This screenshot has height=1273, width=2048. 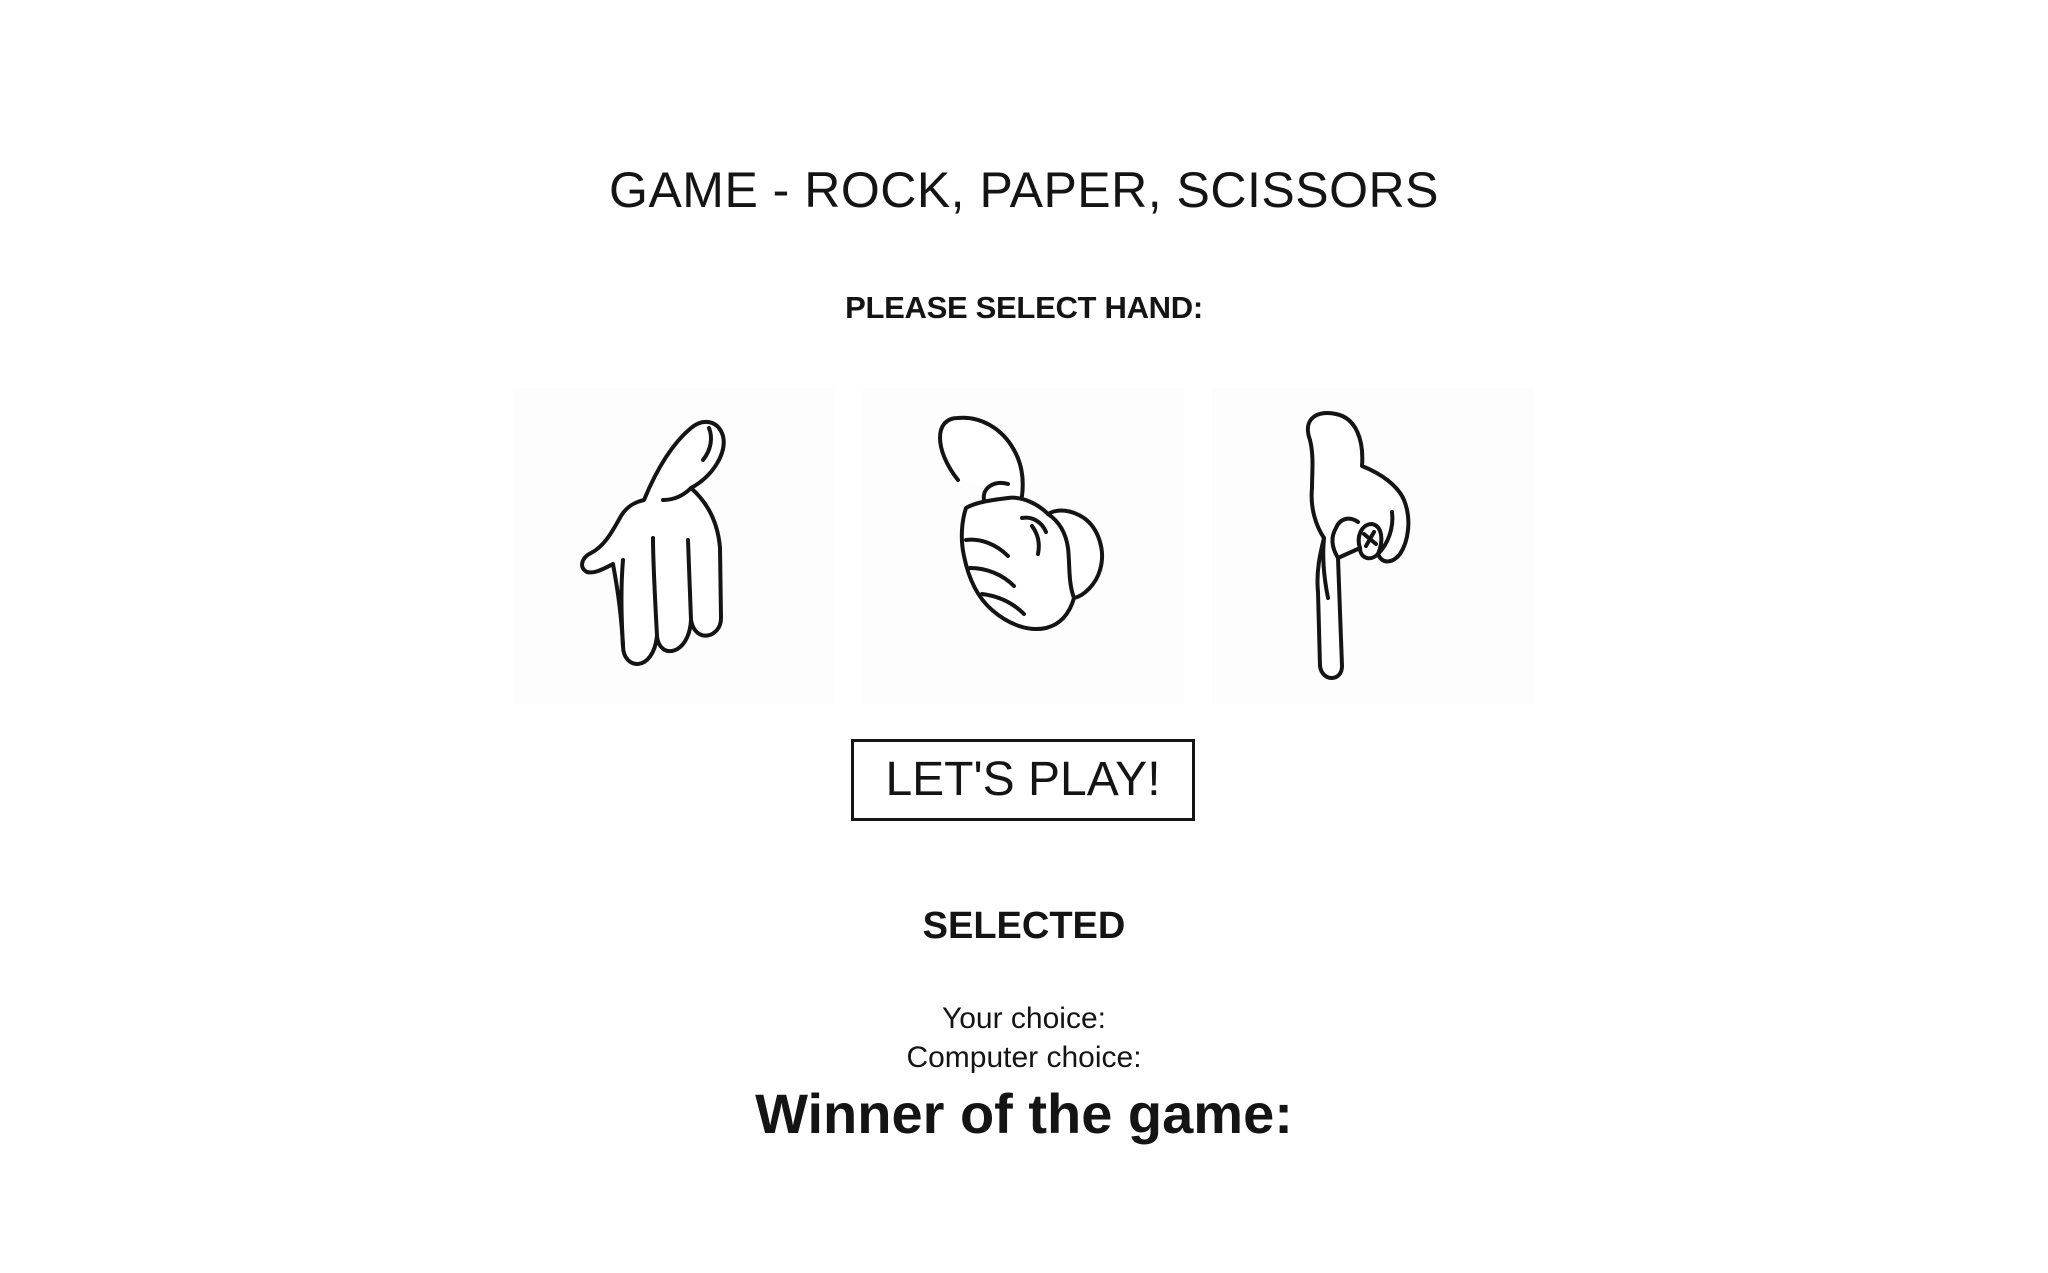 I want to click on computer-choice-row: Computer choice:, so click(x=1024, y=1058).